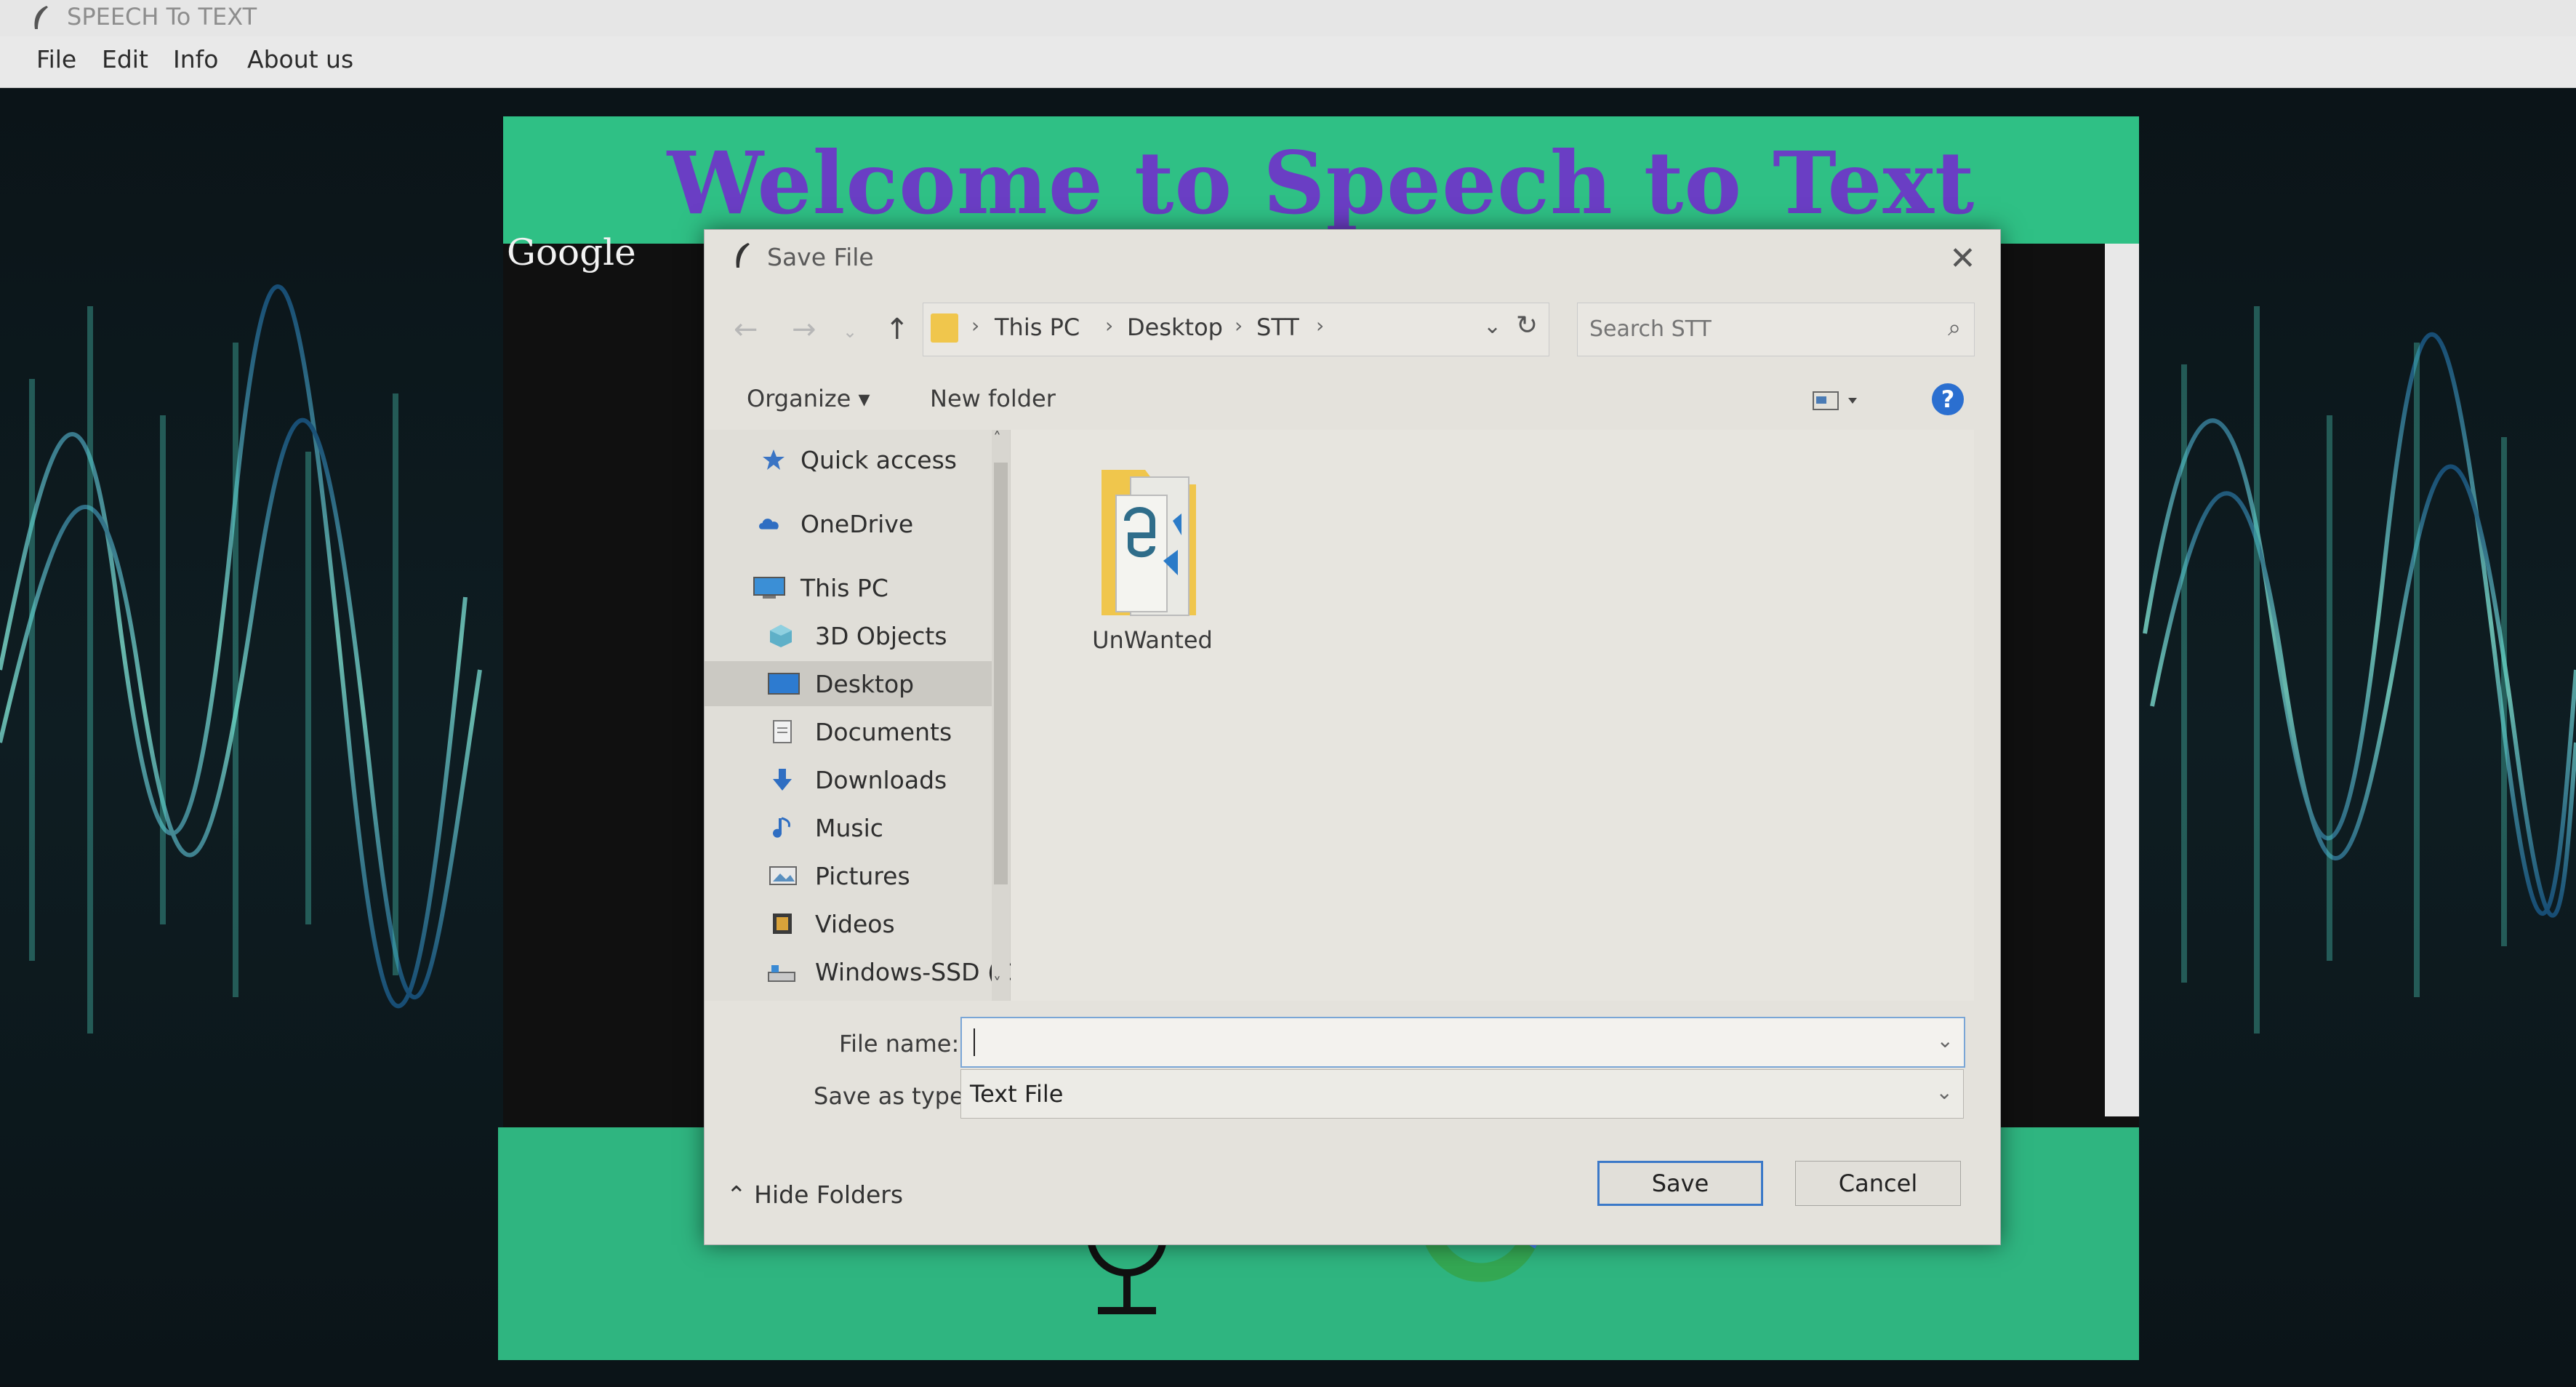 The image size is (2576, 1387). I want to click on save-type-select: Text File ⌄, so click(1462, 1094).